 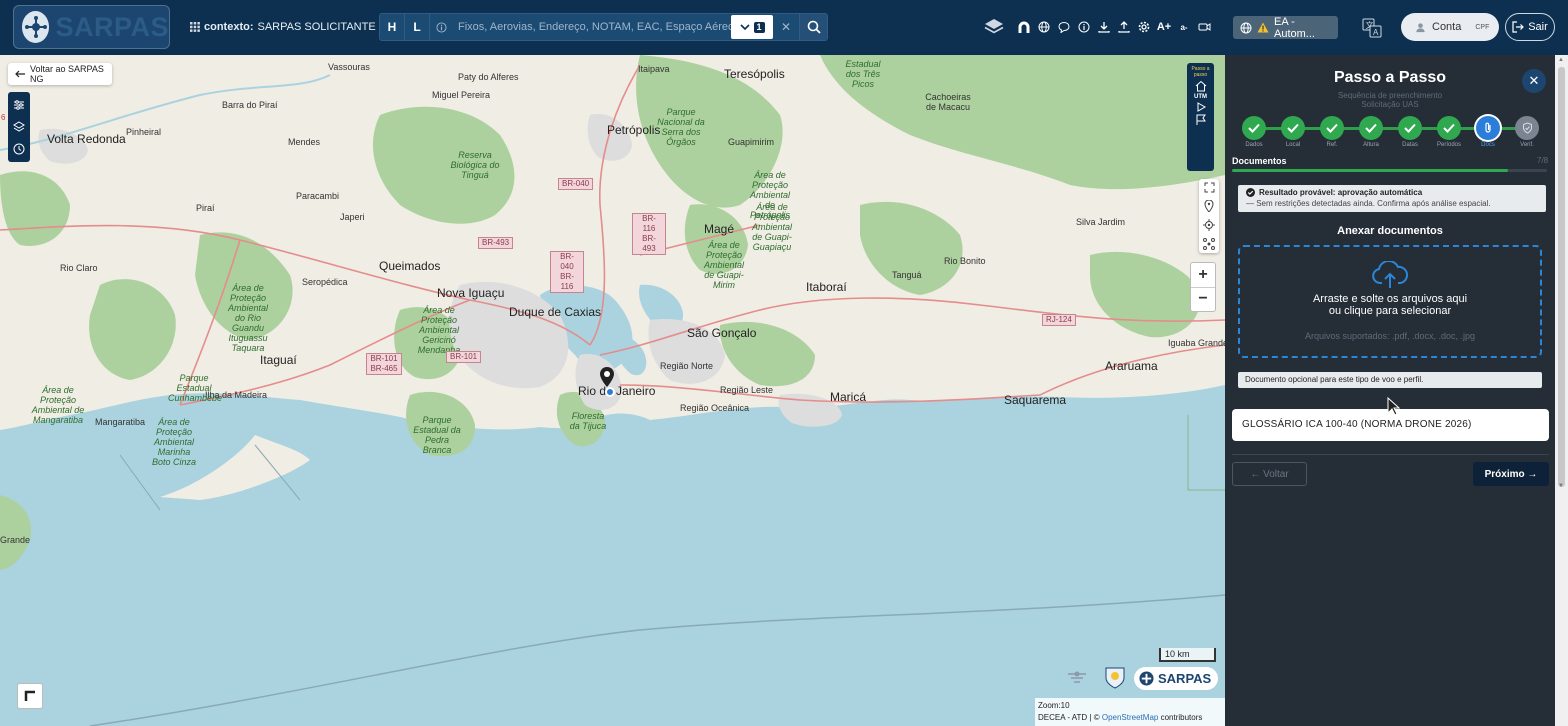 What do you see at coordinates (1200, 97) in the screenshot?
I see `utm-toggle-button: UTM` at bounding box center [1200, 97].